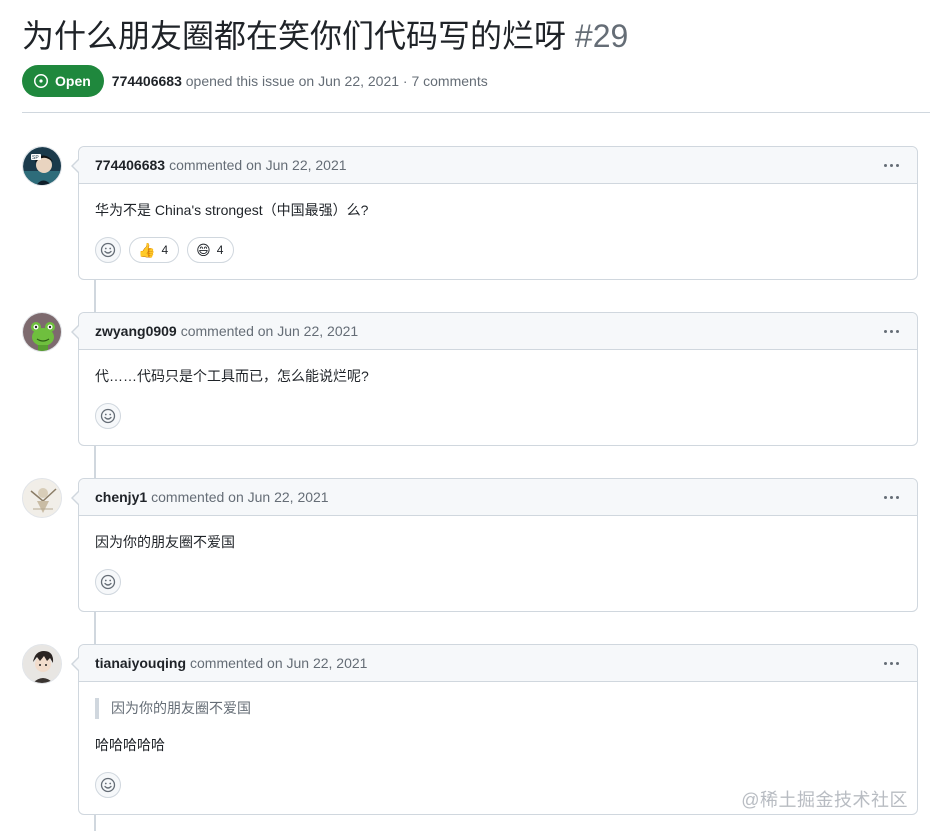  Describe the element at coordinates (73, 81) in the screenshot. I see `issue-state-label: Open` at that location.